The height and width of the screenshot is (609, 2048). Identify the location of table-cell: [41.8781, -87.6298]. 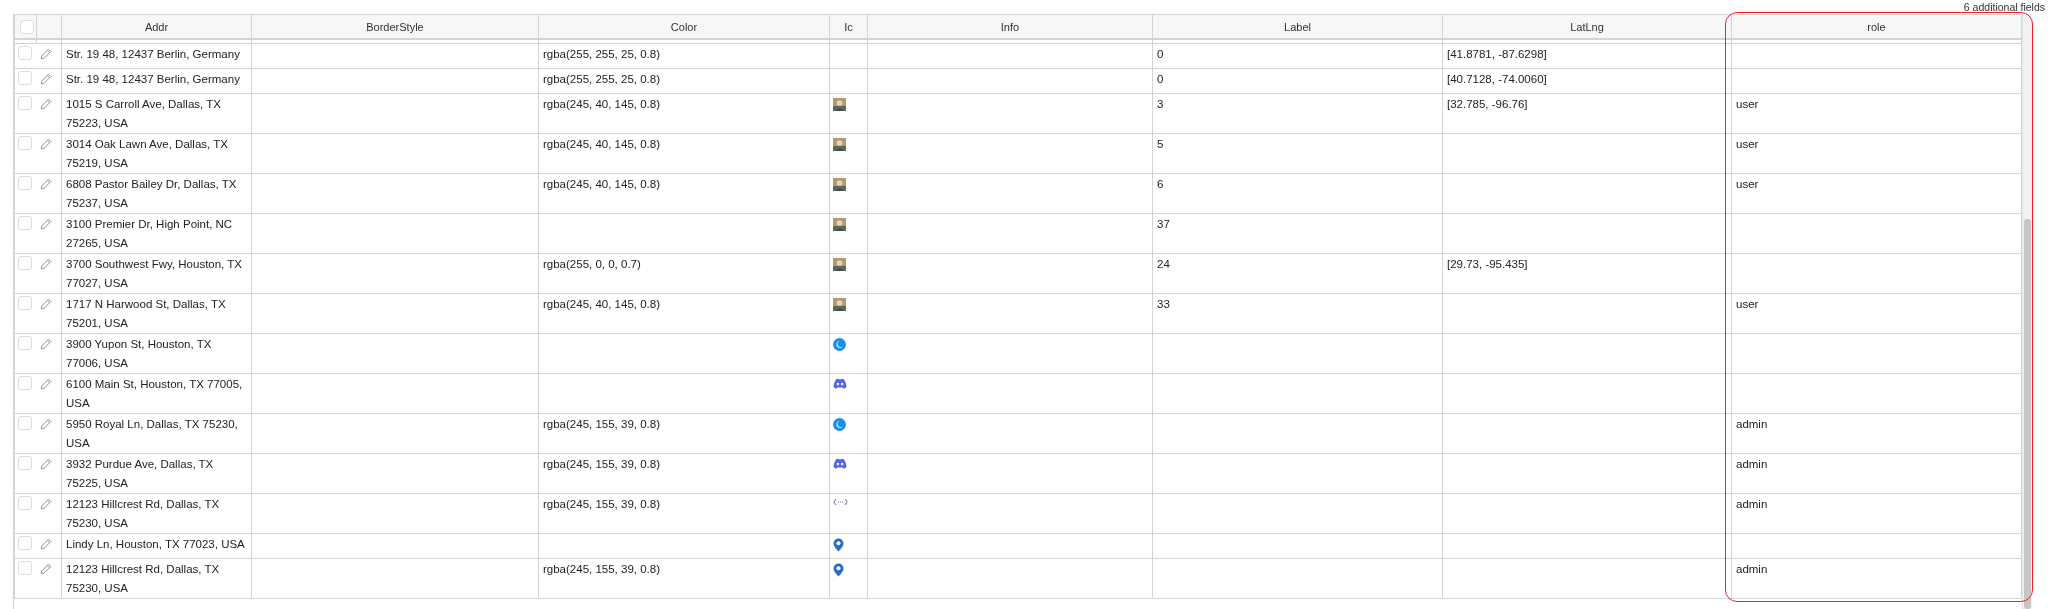
(1497, 54).